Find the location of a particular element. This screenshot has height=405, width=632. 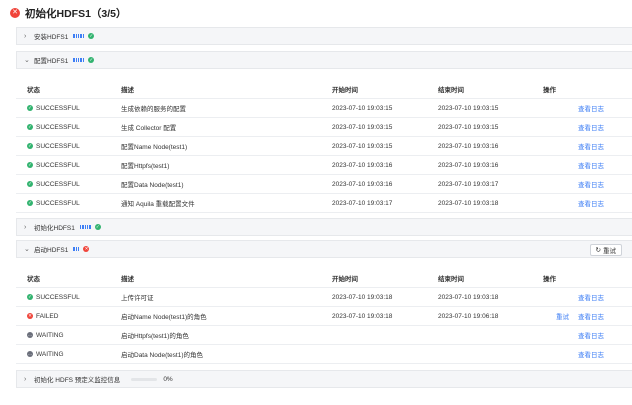

retry-button-label: 重试 is located at coordinates (609, 251).